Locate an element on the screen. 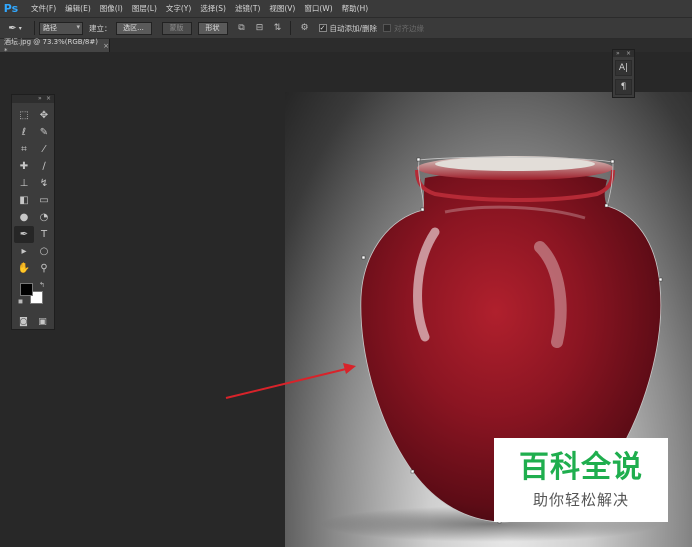  zoom-icon: ⚲ is located at coordinates (44, 268).